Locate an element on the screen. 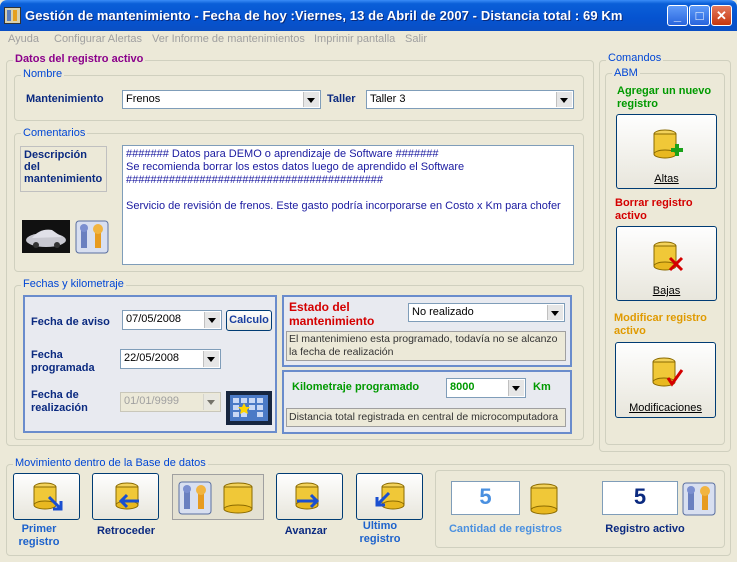  bajas-label: Bajas is located at coordinates (666, 291).